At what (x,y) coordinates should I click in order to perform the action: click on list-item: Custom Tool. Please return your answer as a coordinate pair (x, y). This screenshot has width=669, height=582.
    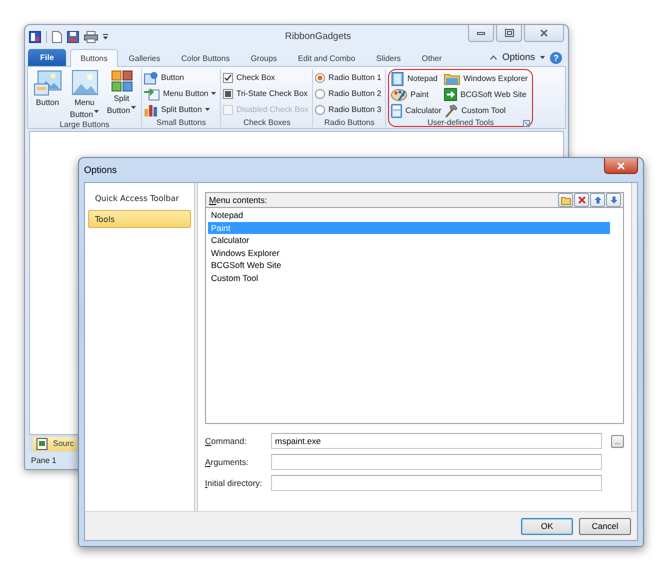
    Looking at the image, I should click on (409, 278).